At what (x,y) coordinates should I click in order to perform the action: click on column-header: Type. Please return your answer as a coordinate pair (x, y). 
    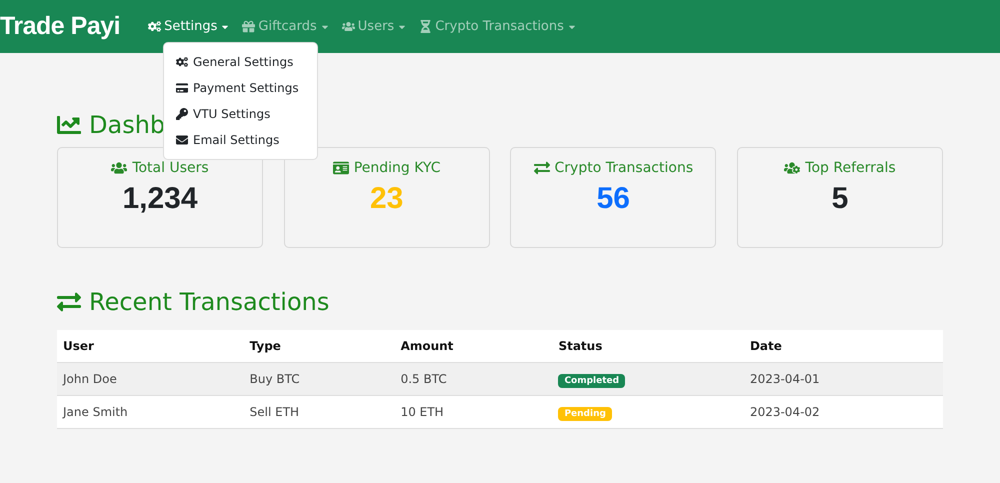
    Looking at the image, I should click on (319, 346).